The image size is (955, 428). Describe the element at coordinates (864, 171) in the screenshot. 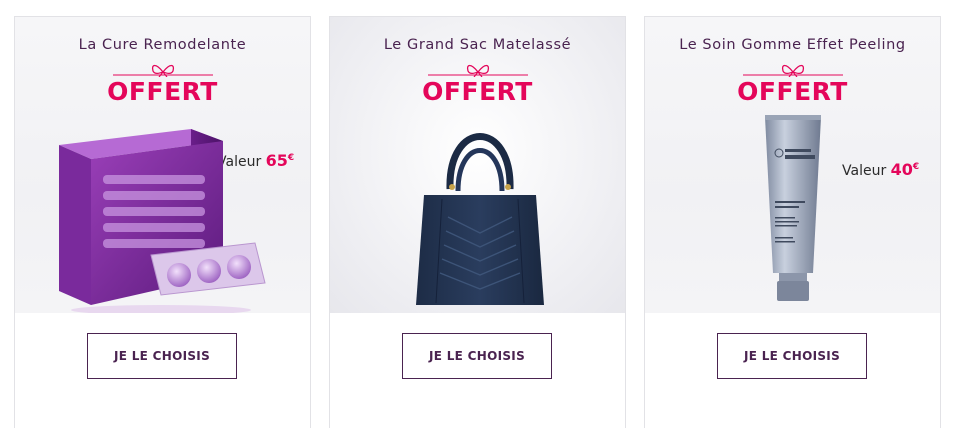

I see `value-label: Valeur` at that location.